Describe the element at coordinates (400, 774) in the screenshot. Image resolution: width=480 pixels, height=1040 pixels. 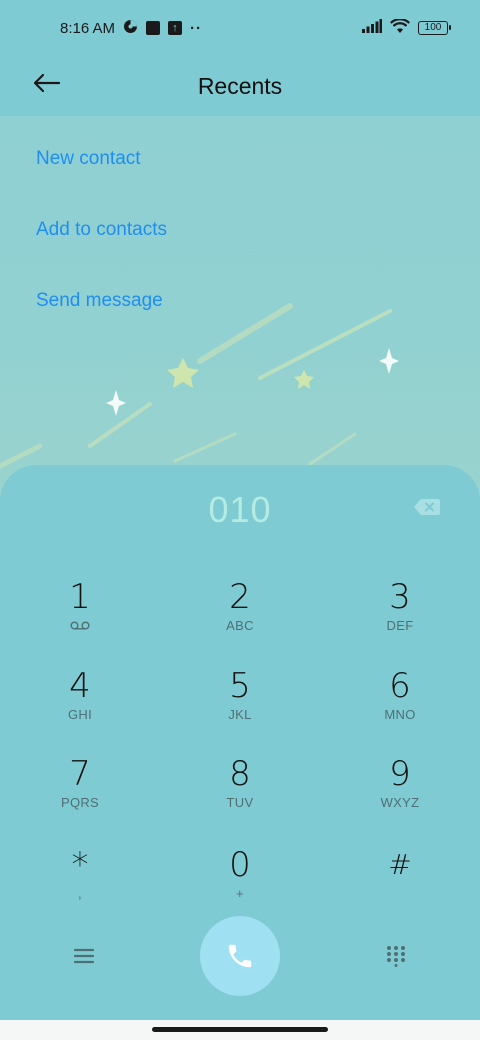
I see `key-digit: 9` at that location.